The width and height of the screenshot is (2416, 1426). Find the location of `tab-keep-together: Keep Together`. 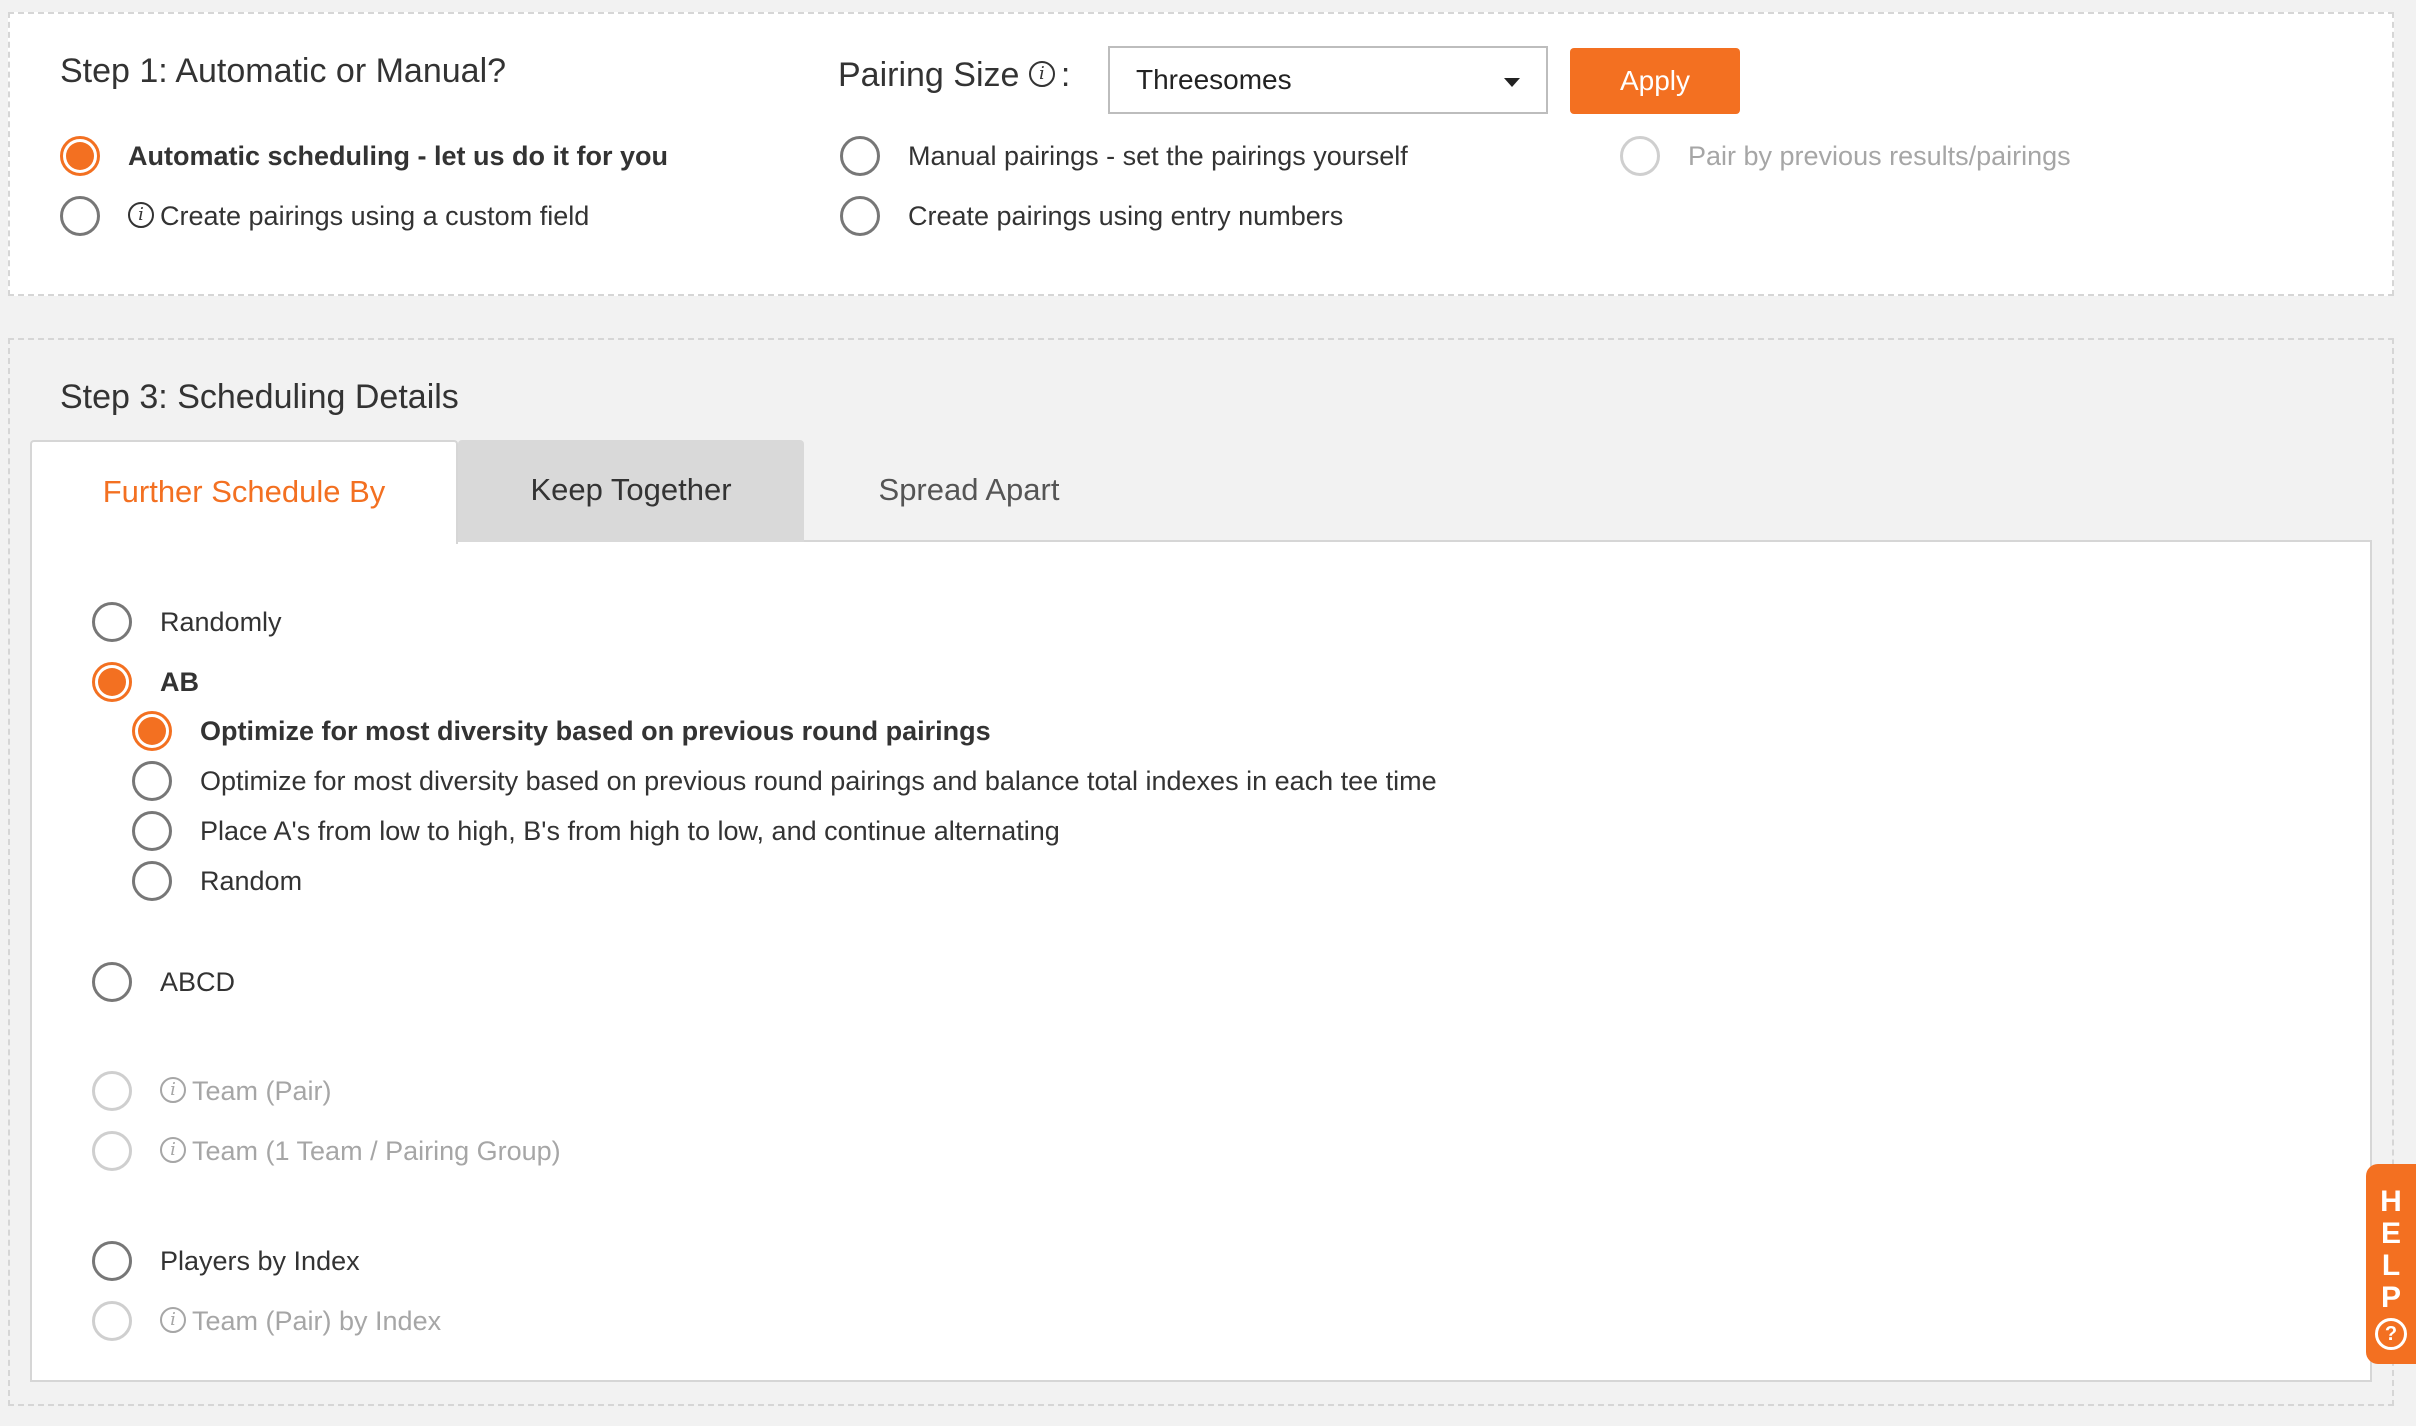

tab-keep-together: Keep Together is located at coordinates (631, 491).